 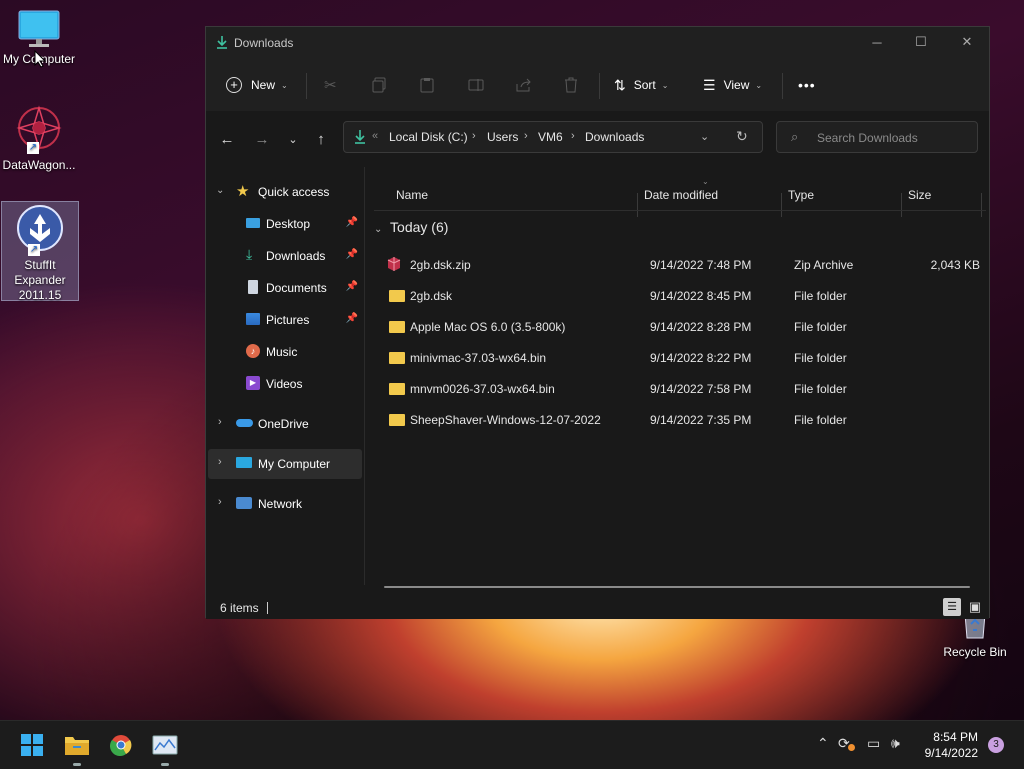 What do you see at coordinates (614, 137) in the screenshot?
I see `breadcrumb-downloads: Downloads` at bounding box center [614, 137].